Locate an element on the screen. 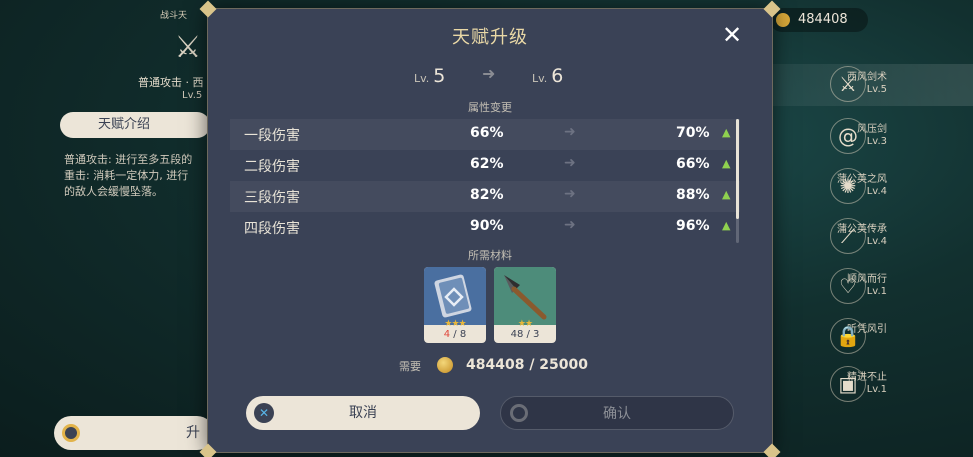 This screenshot has height=457, width=973. attribute-new-value: 66% is located at coordinates (693, 164).